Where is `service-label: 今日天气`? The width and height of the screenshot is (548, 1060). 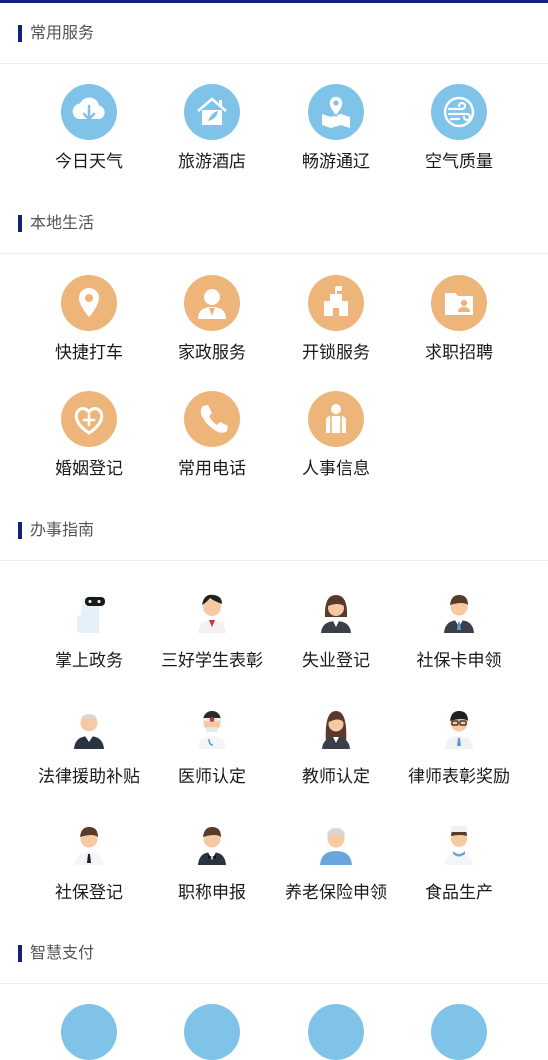
service-label: 今日天气 is located at coordinates (89, 162).